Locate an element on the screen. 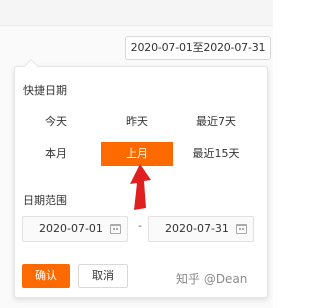  start-date-value: 2020-07-01 is located at coordinates (71, 228).